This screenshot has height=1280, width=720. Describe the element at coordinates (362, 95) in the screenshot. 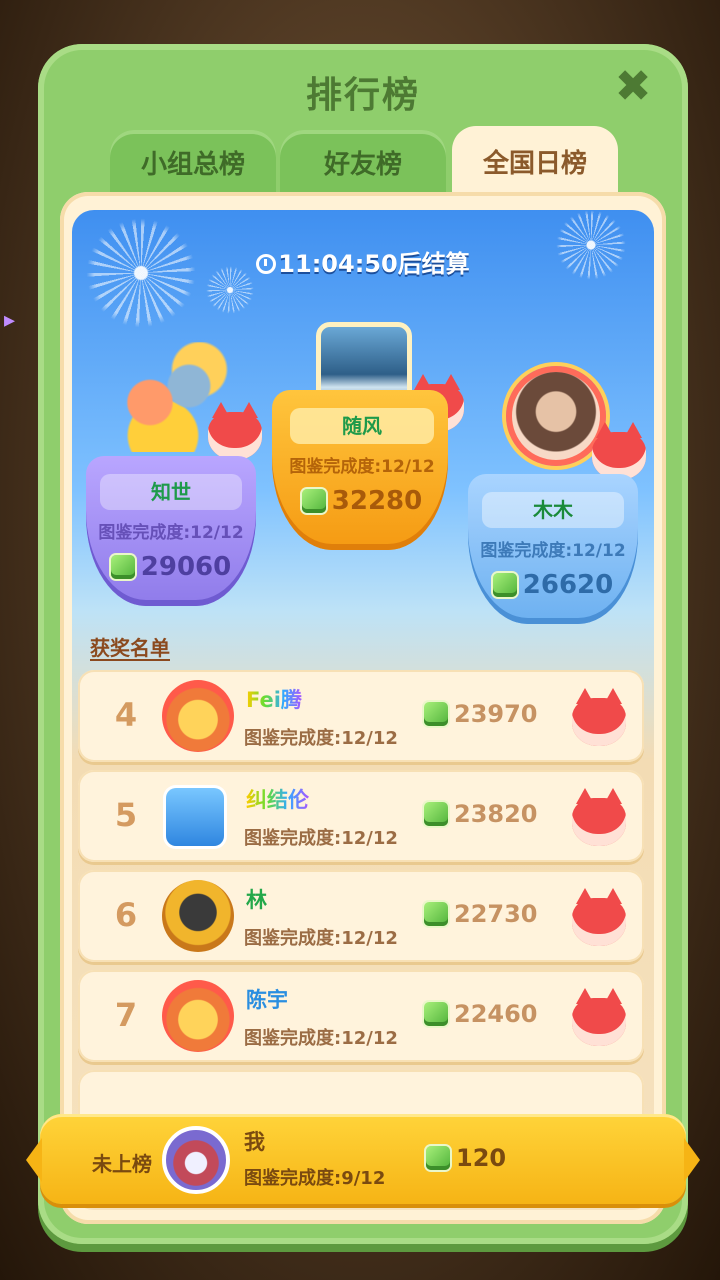

I see `panel-title: 排行榜` at that location.